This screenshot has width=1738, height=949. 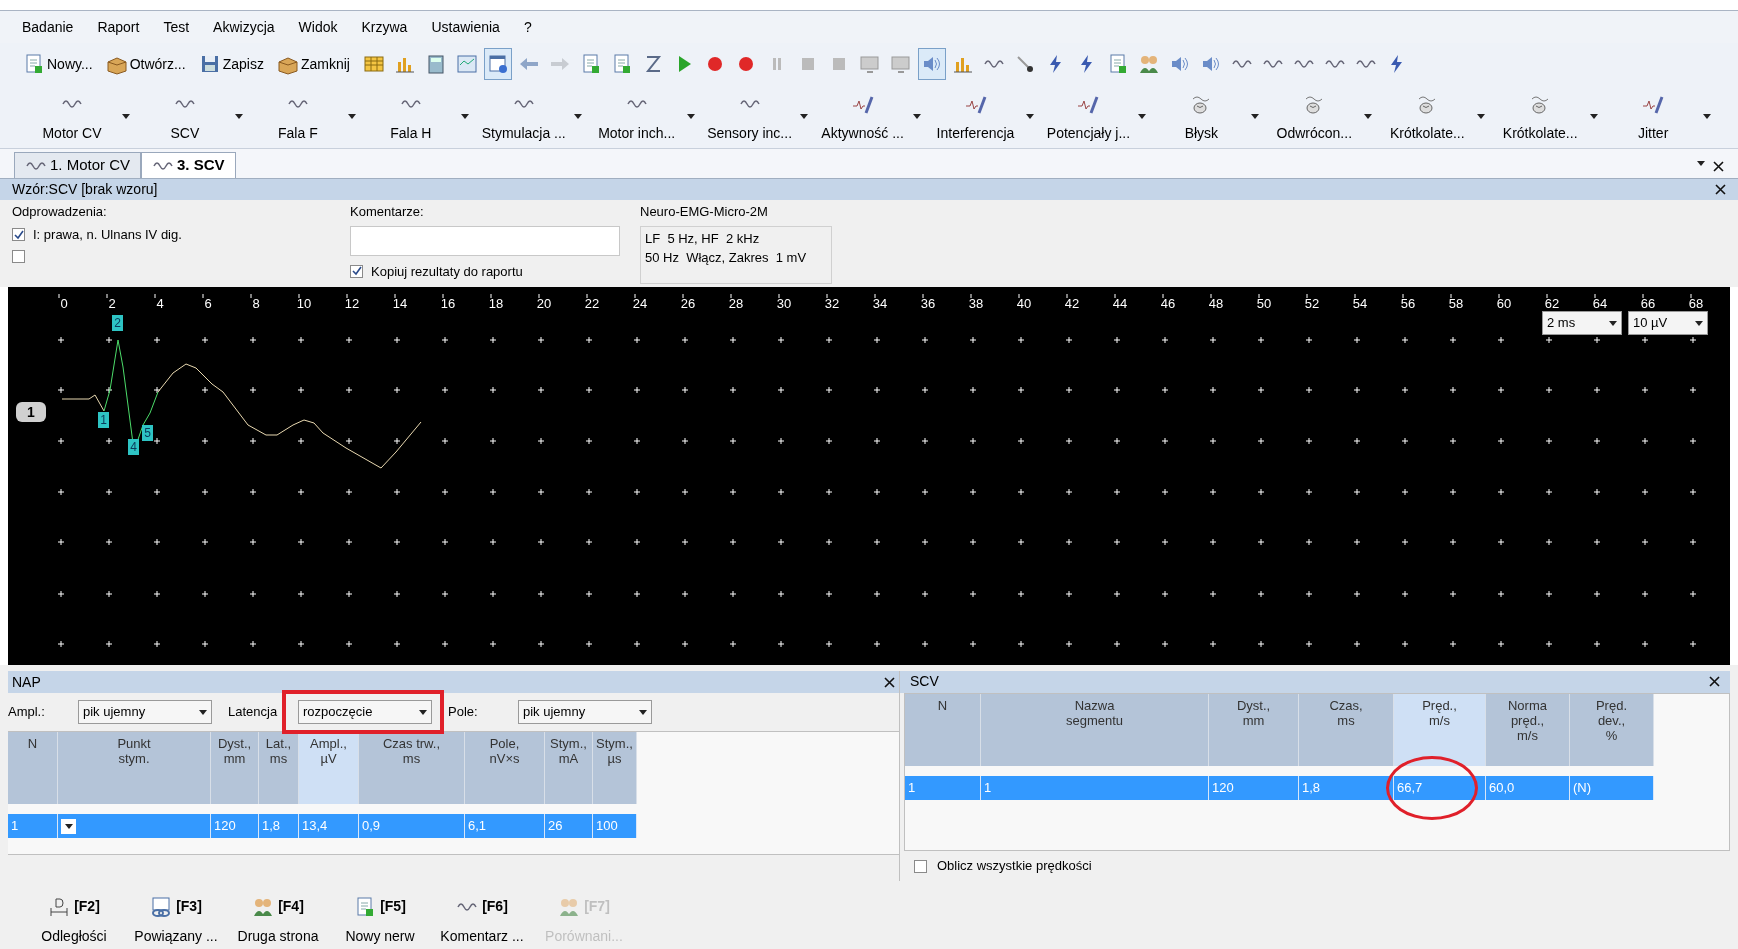 What do you see at coordinates (569, 768) in the screenshot?
I see `column-header: Stym., mA` at bounding box center [569, 768].